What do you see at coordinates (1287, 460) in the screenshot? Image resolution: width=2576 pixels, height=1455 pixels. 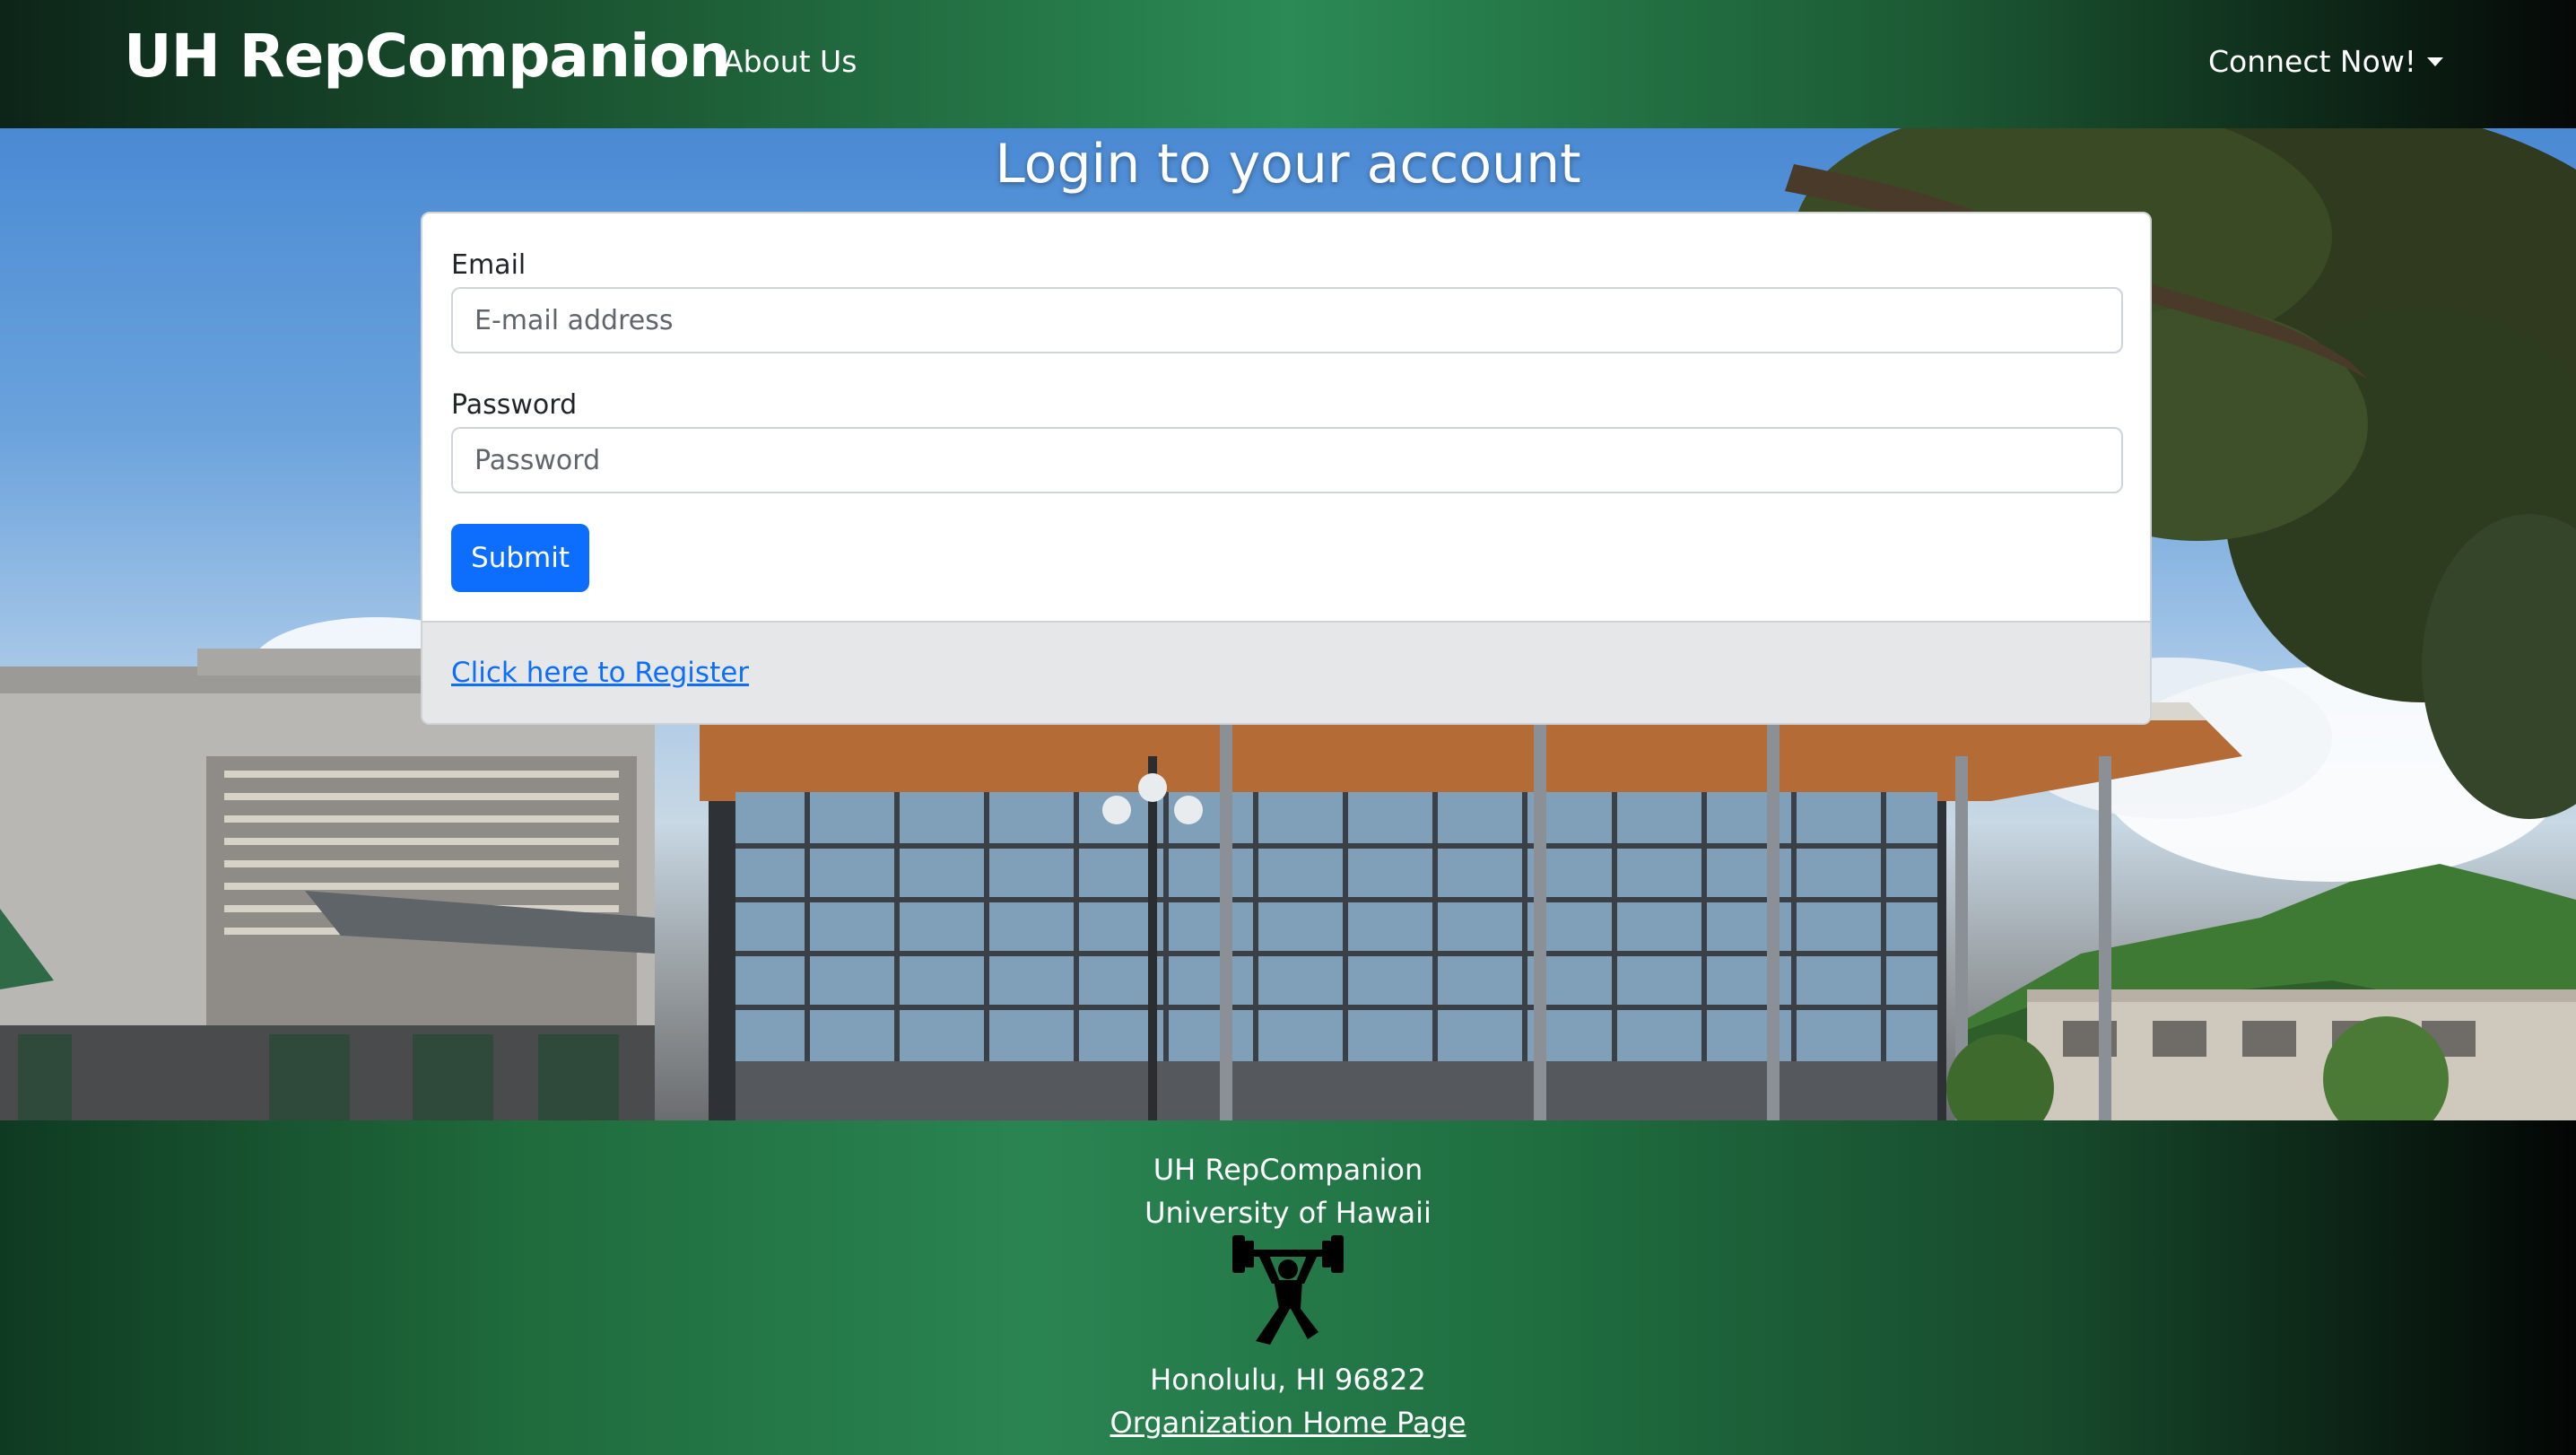 I see `password-field` at bounding box center [1287, 460].